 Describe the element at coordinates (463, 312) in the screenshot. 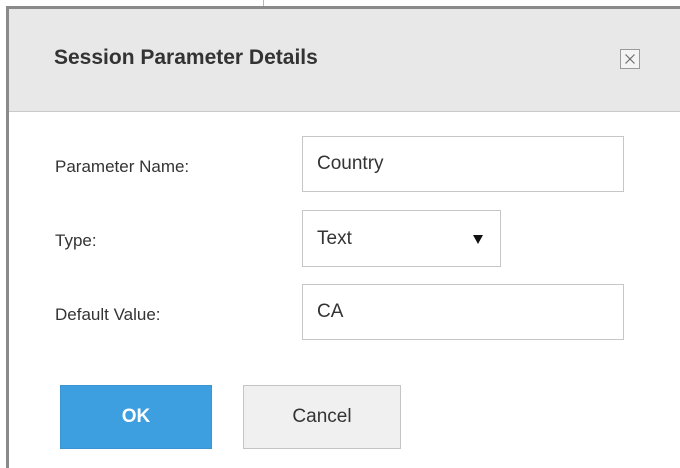

I see `default-value-input` at that location.